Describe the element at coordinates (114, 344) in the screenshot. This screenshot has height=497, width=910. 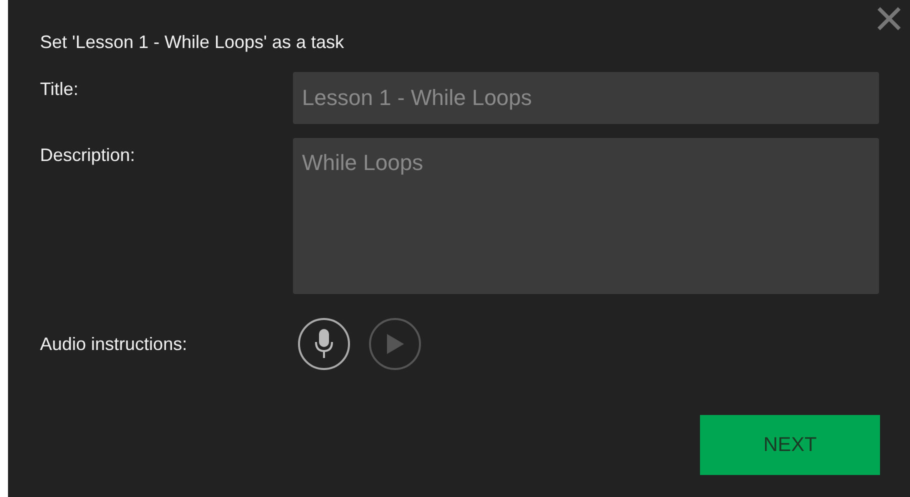
I see `audio-label: Audio instructions:` at that location.